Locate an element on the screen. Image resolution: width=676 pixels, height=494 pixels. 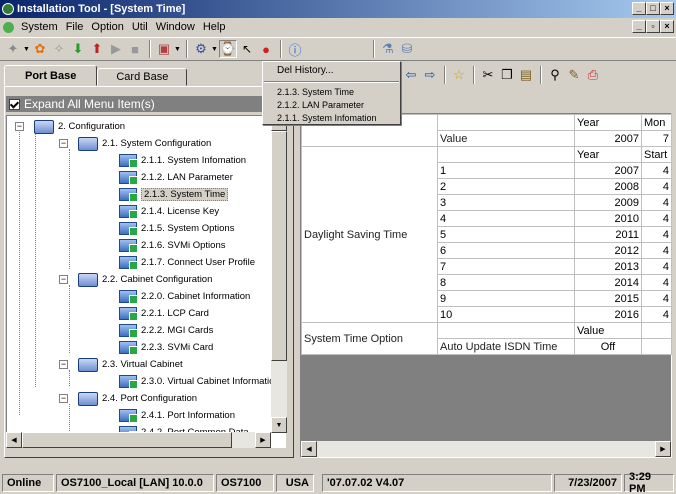
refresh-icon: ✿ is located at coordinates (40, 49).